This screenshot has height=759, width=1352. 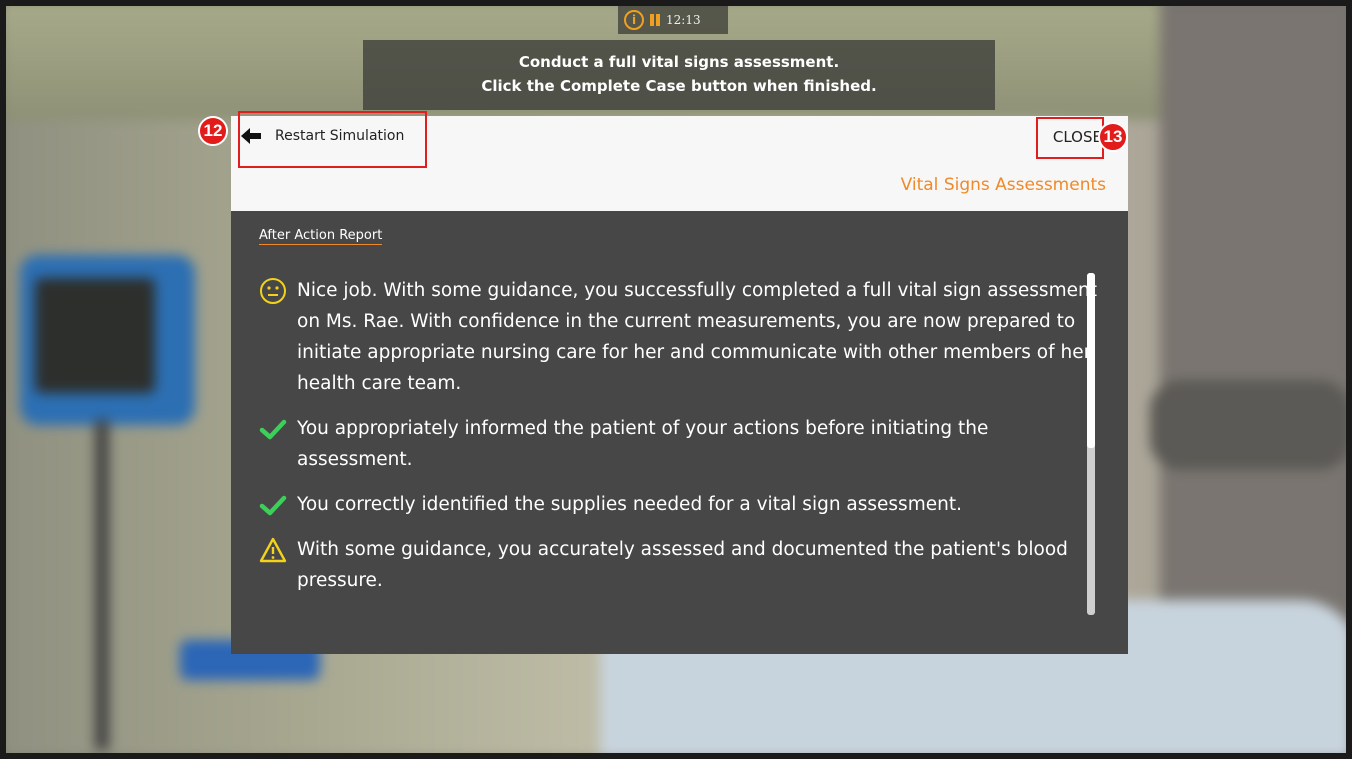 What do you see at coordinates (321, 236) in the screenshot?
I see `after-action-report-tab: After Action Report` at bounding box center [321, 236].